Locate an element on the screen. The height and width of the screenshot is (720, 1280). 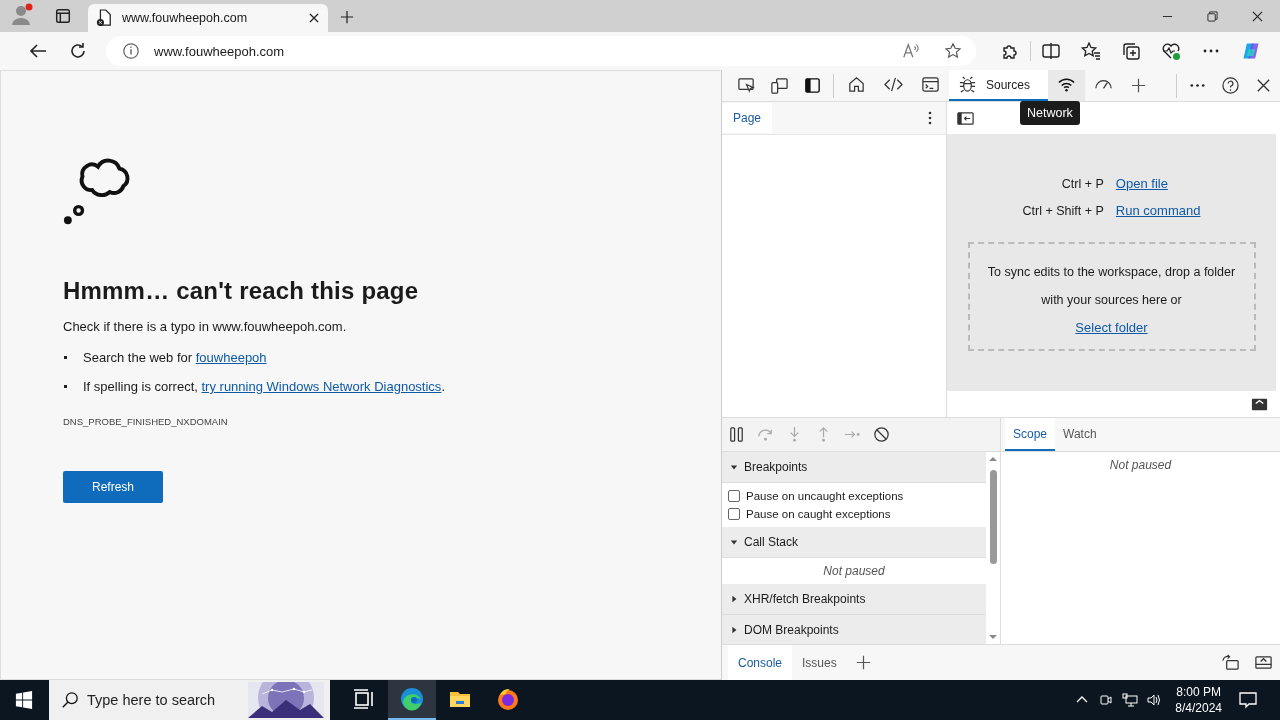
devtools-tab is located at coordinates (1067, 85).